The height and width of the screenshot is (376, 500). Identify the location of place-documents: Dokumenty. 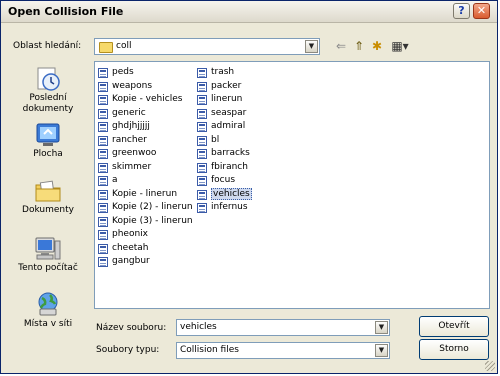
(48, 196).